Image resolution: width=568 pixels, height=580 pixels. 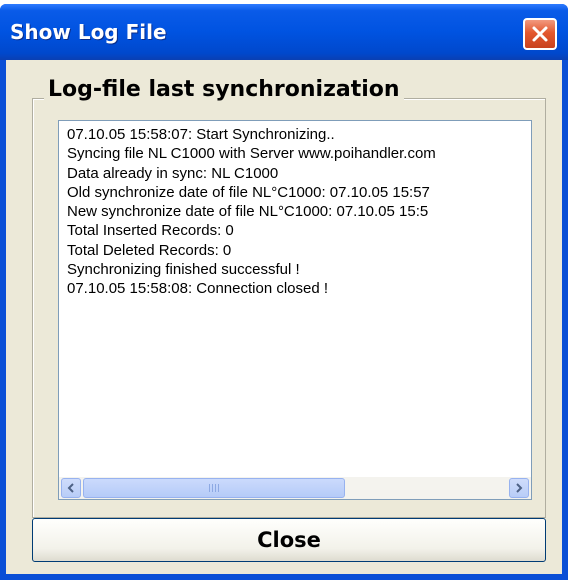 What do you see at coordinates (149, 250) in the screenshot?
I see `log-line: Total Deleted Records: 0` at bounding box center [149, 250].